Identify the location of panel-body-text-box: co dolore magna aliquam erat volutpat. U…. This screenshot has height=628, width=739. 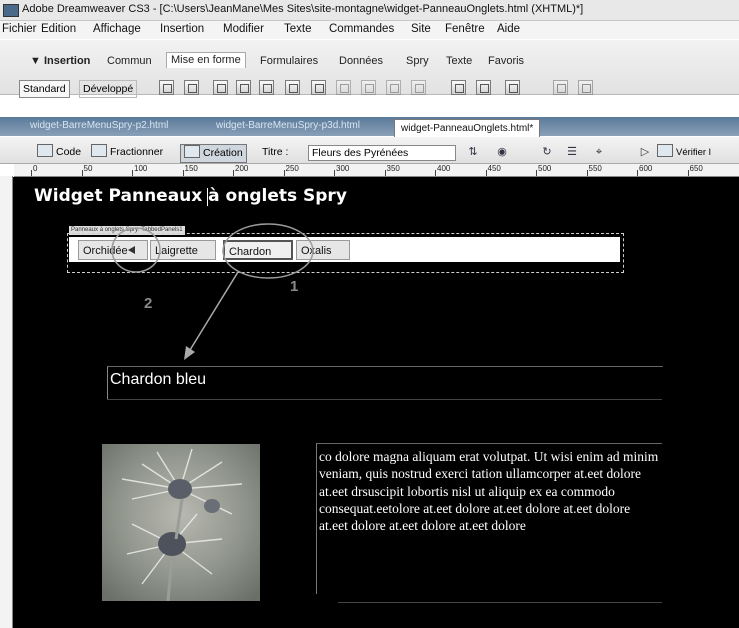
(489, 518).